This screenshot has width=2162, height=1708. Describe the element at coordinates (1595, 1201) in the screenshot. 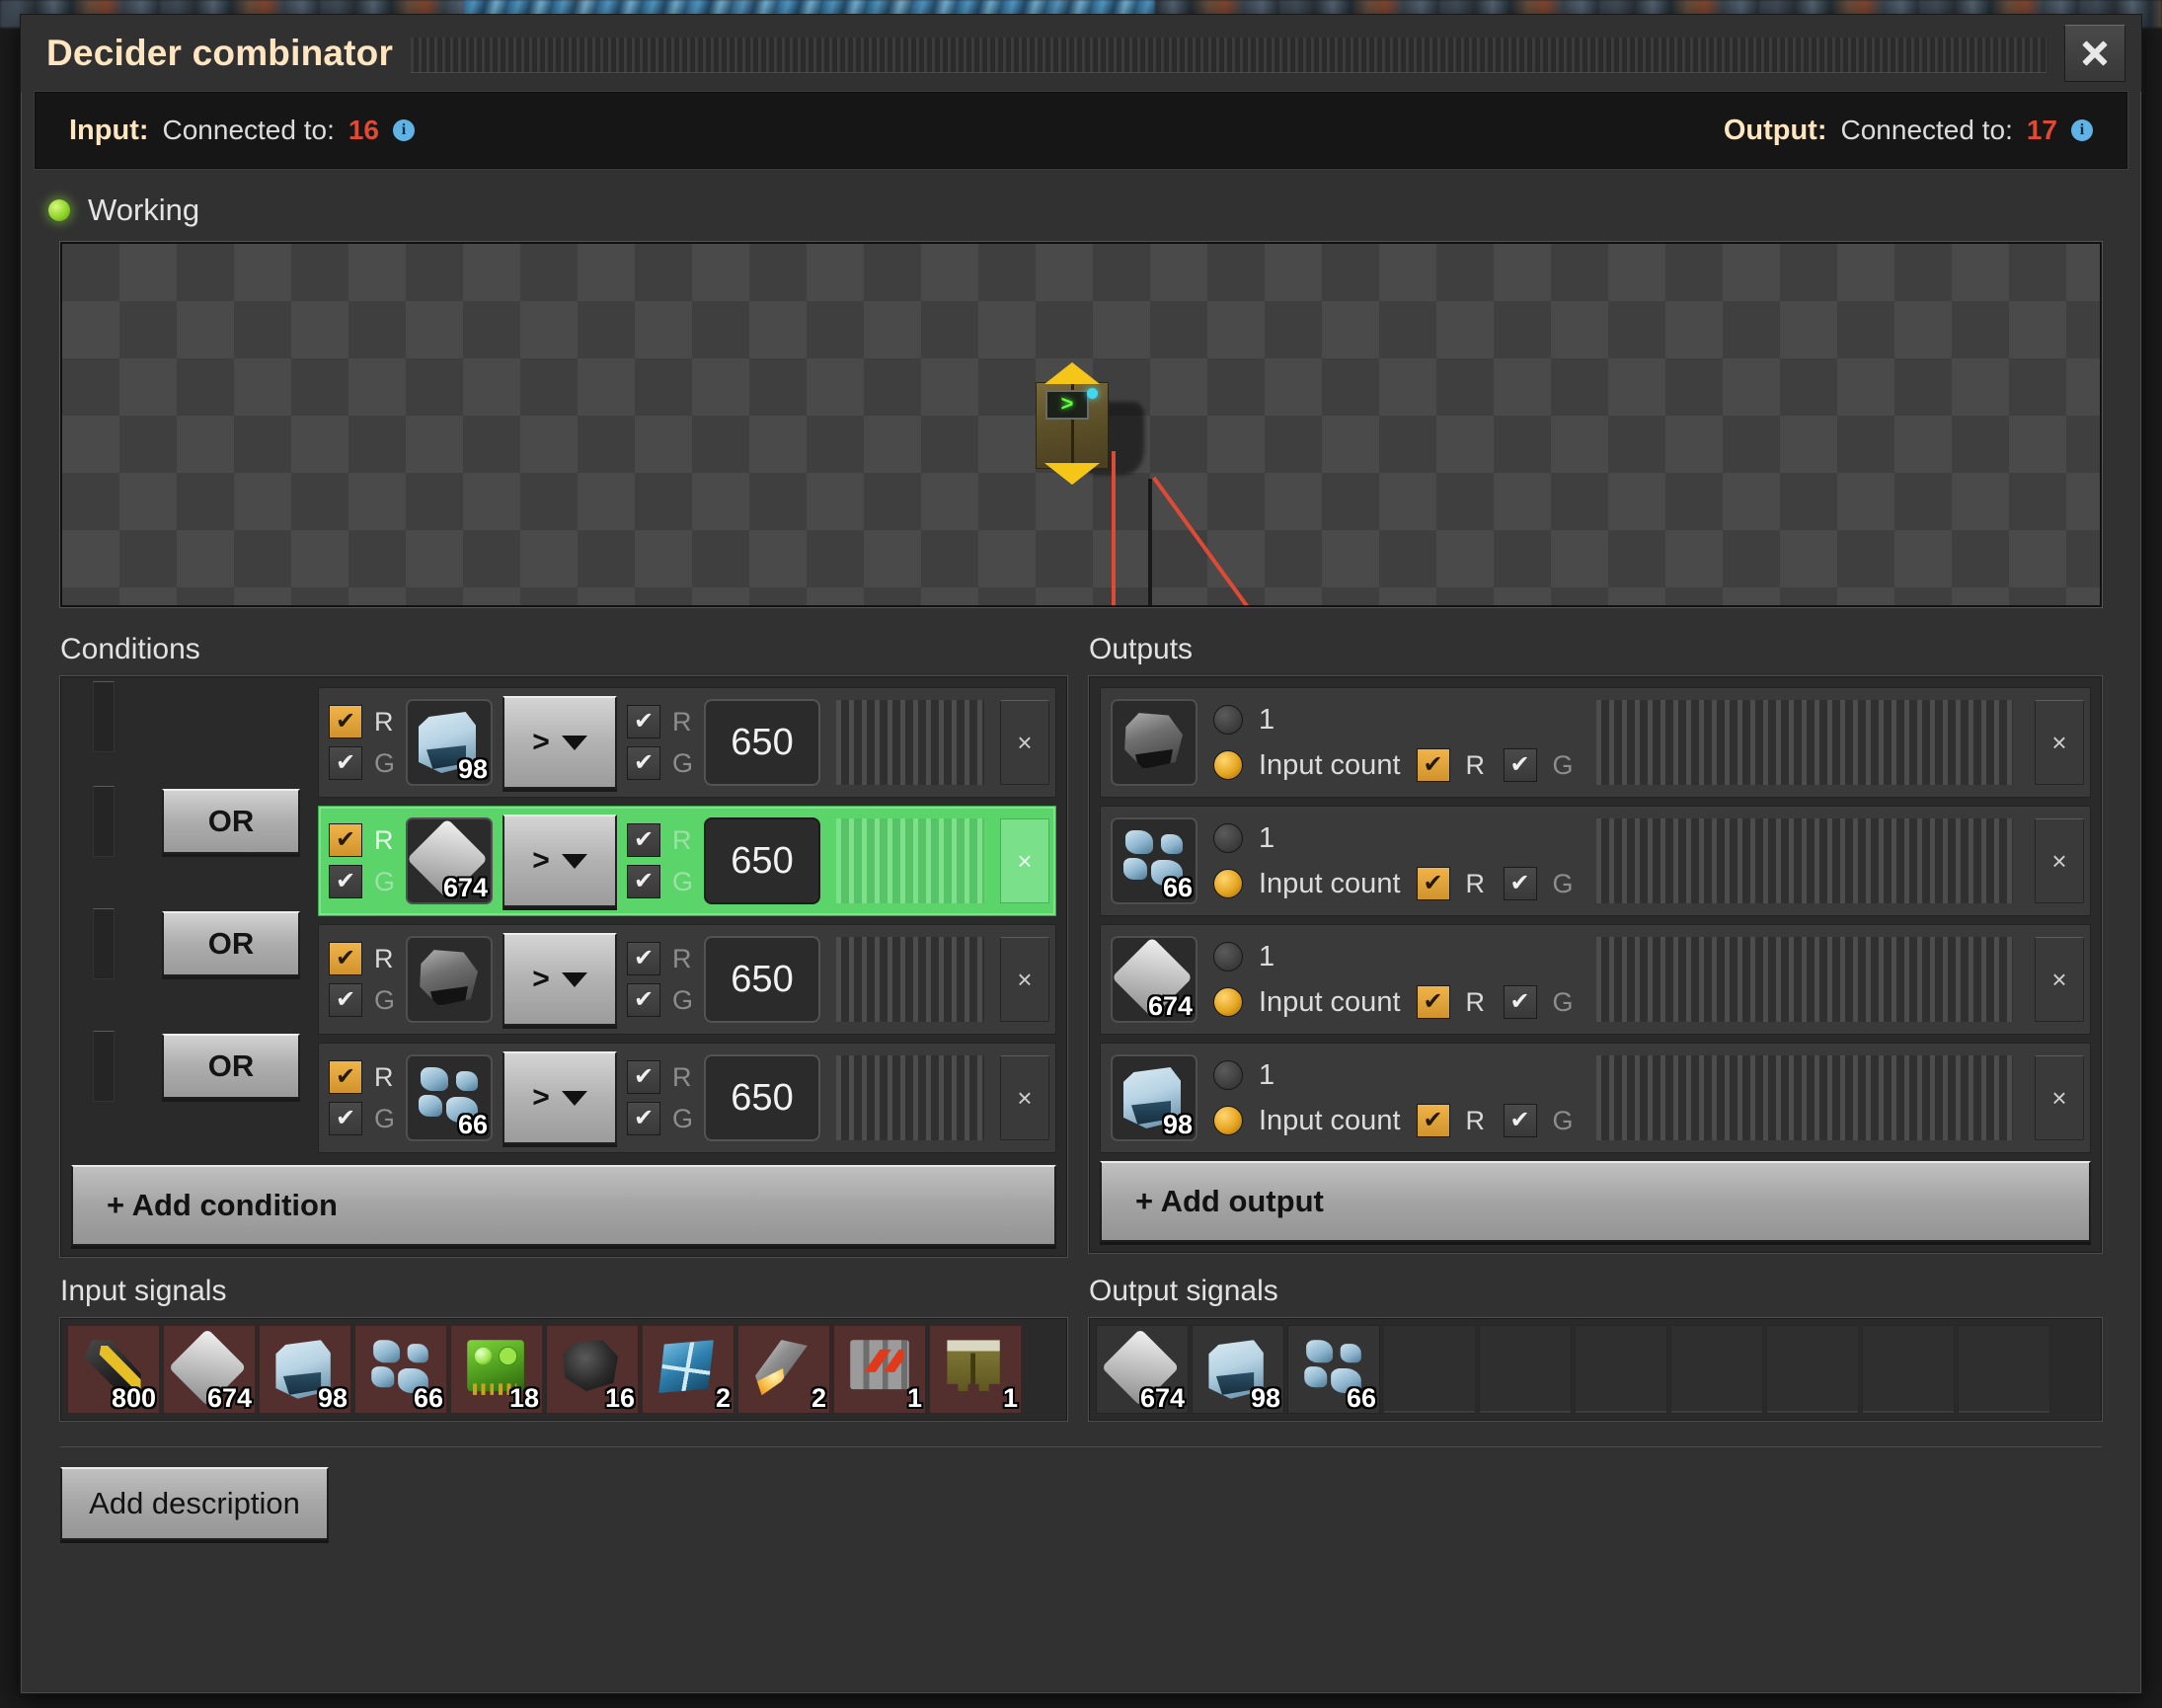

I see `add-output-button: + Add output` at that location.